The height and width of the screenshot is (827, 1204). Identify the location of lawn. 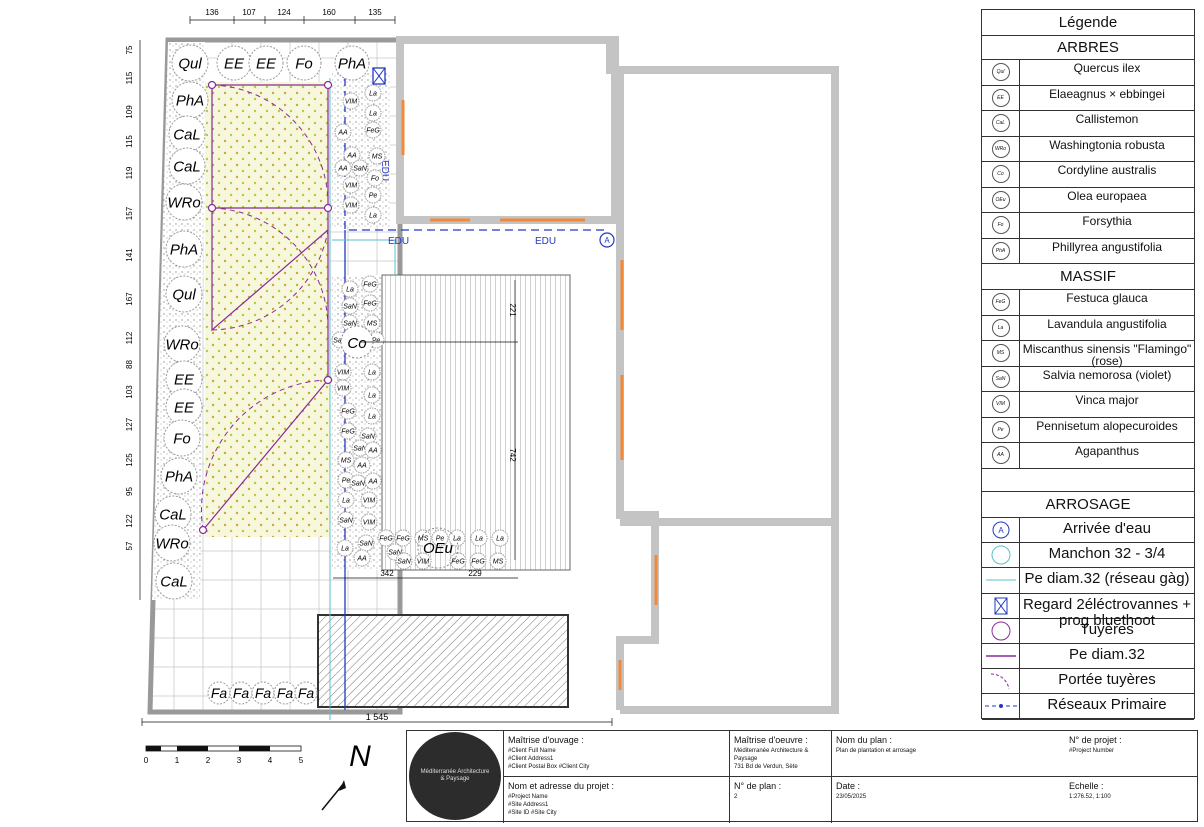
(267, 309).